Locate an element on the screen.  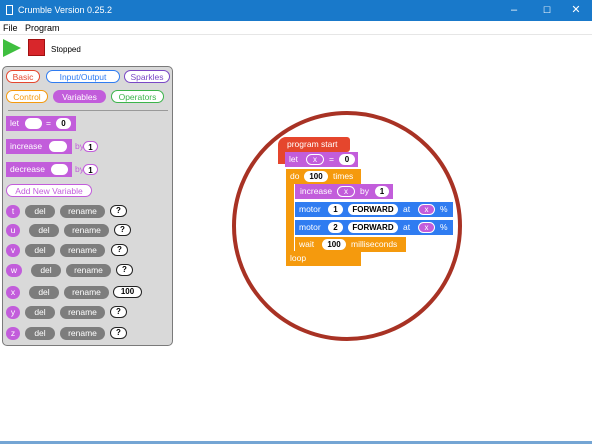
variable-y: y is located at coordinates (13, 312).